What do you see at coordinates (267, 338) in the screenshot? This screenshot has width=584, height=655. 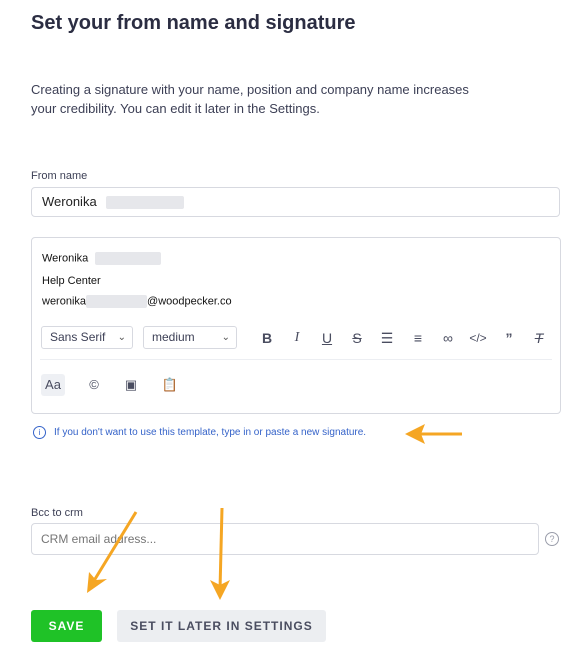 I see `bold-icon: B` at bounding box center [267, 338].